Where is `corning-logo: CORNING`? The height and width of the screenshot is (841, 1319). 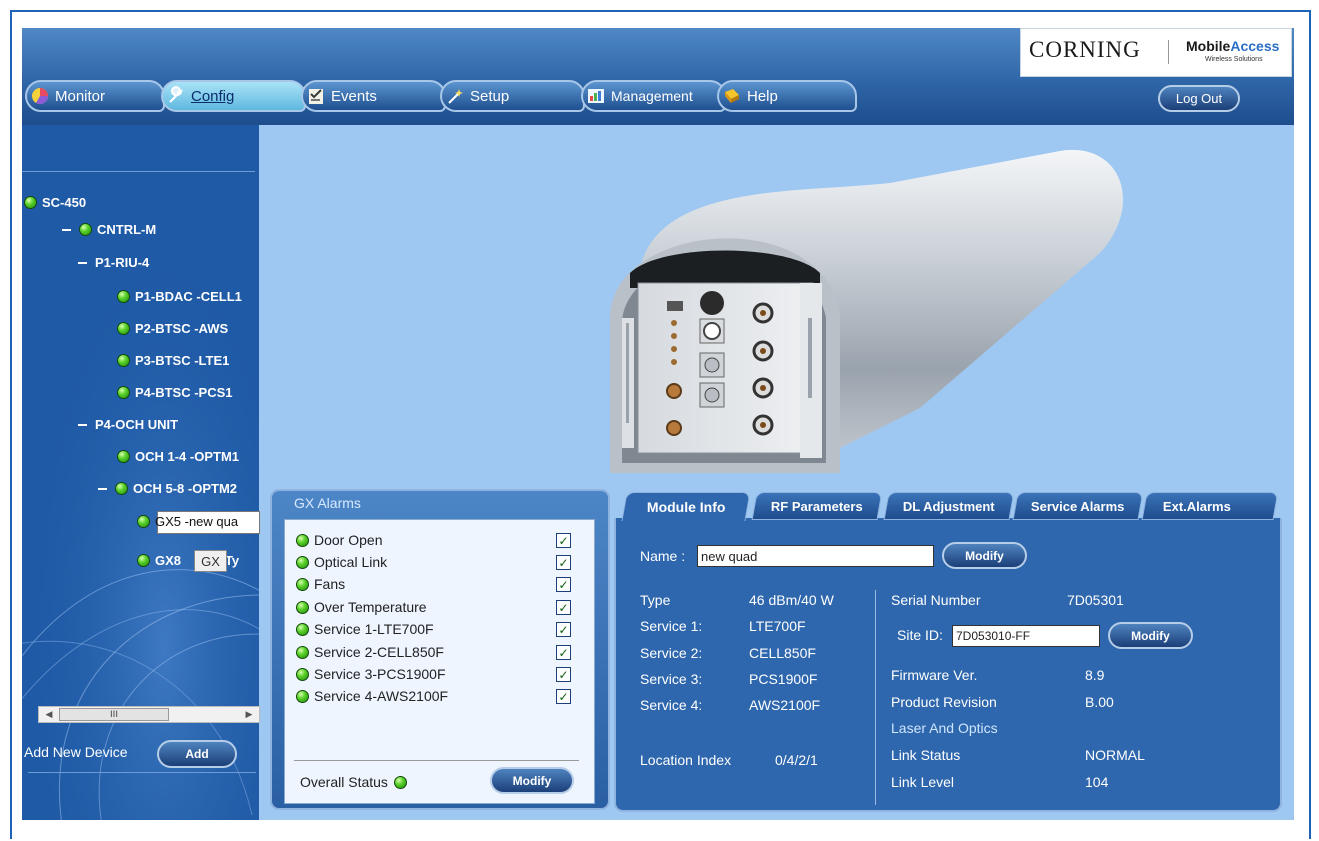
corning-logo: CORNING is located at coordinates (1085, 49).